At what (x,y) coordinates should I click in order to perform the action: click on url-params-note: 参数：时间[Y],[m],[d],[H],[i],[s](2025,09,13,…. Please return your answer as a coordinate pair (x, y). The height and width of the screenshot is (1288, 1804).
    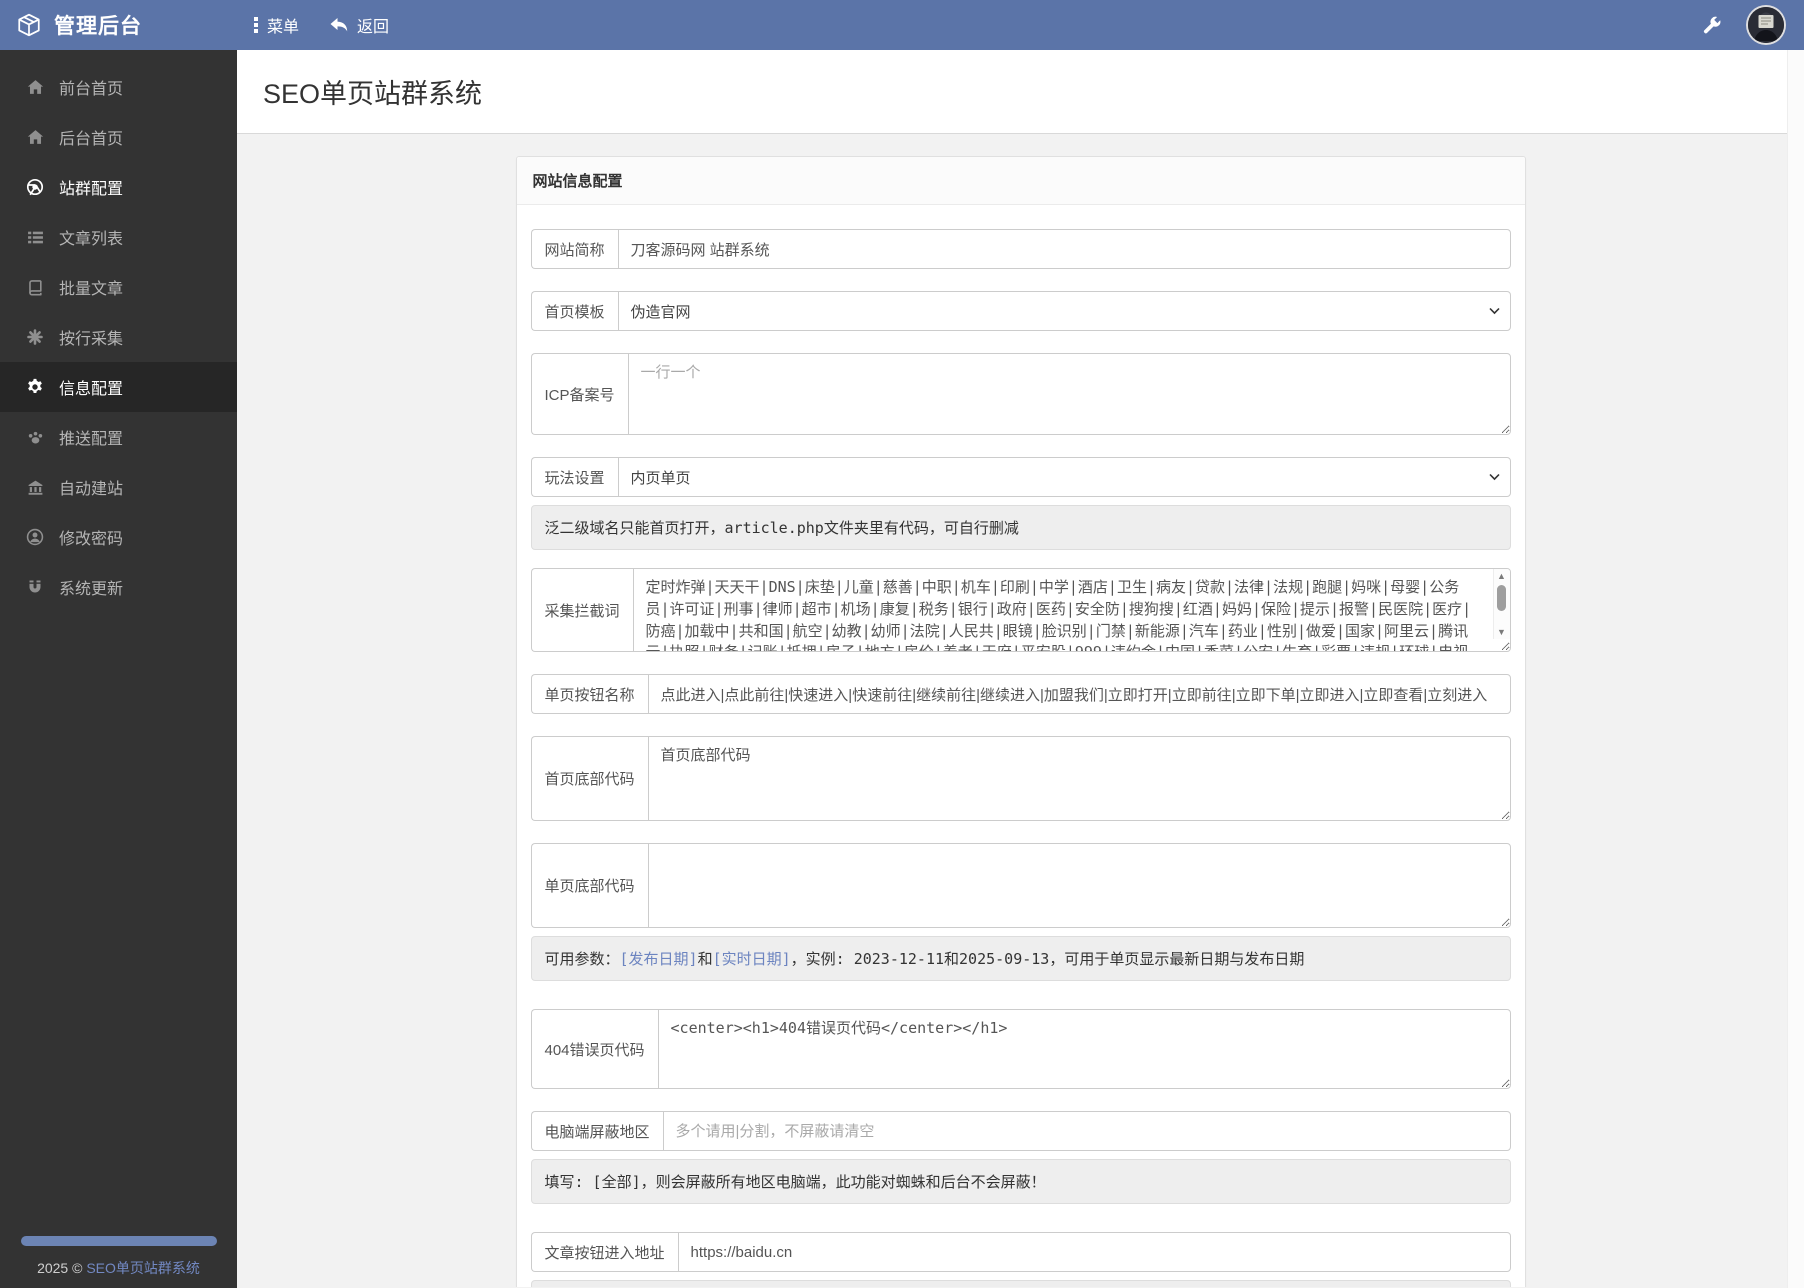
    Looking at the image, I should click on (1020, 1283).